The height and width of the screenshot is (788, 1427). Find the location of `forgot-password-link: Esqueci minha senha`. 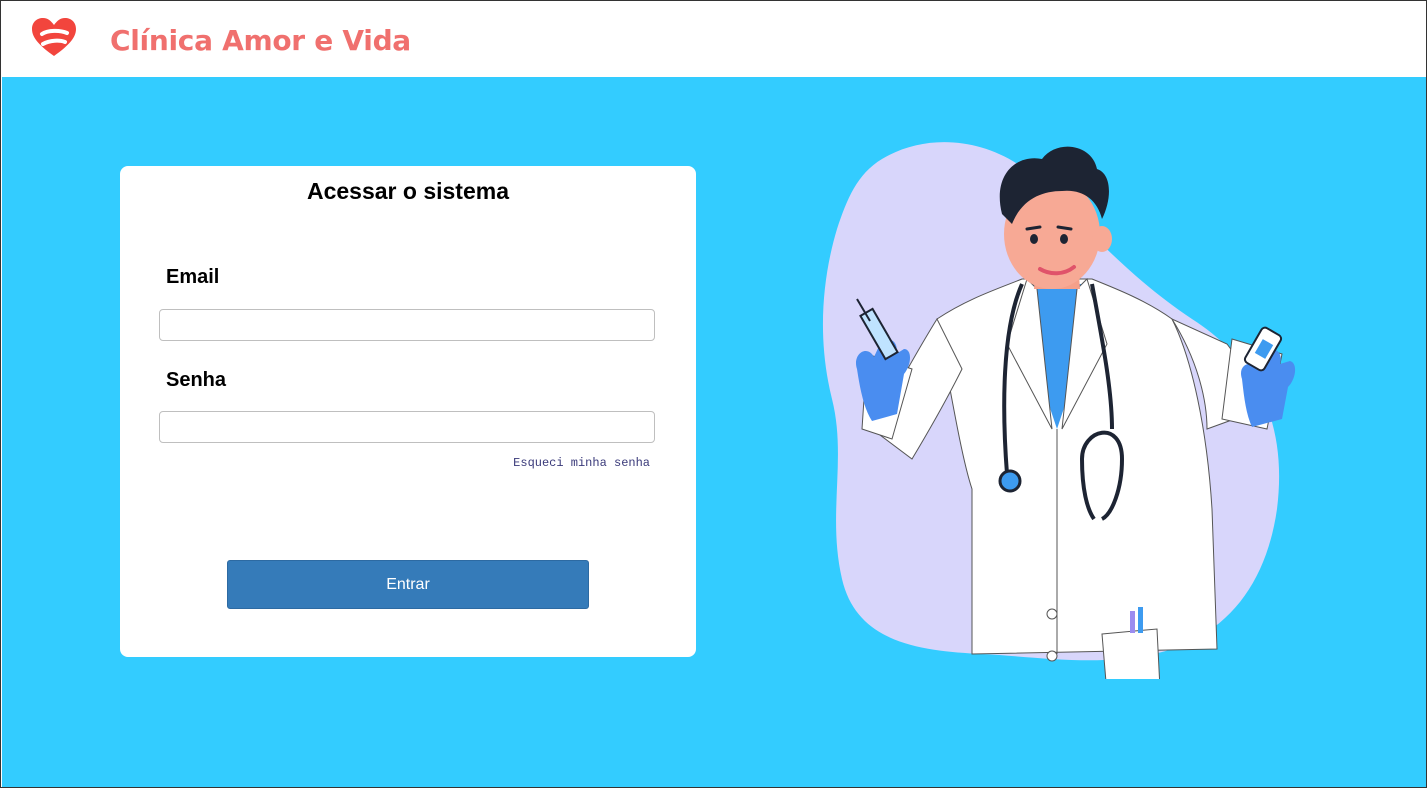

forgot-password-link: Esqueci minha senha is located at coordinates (581, 463).